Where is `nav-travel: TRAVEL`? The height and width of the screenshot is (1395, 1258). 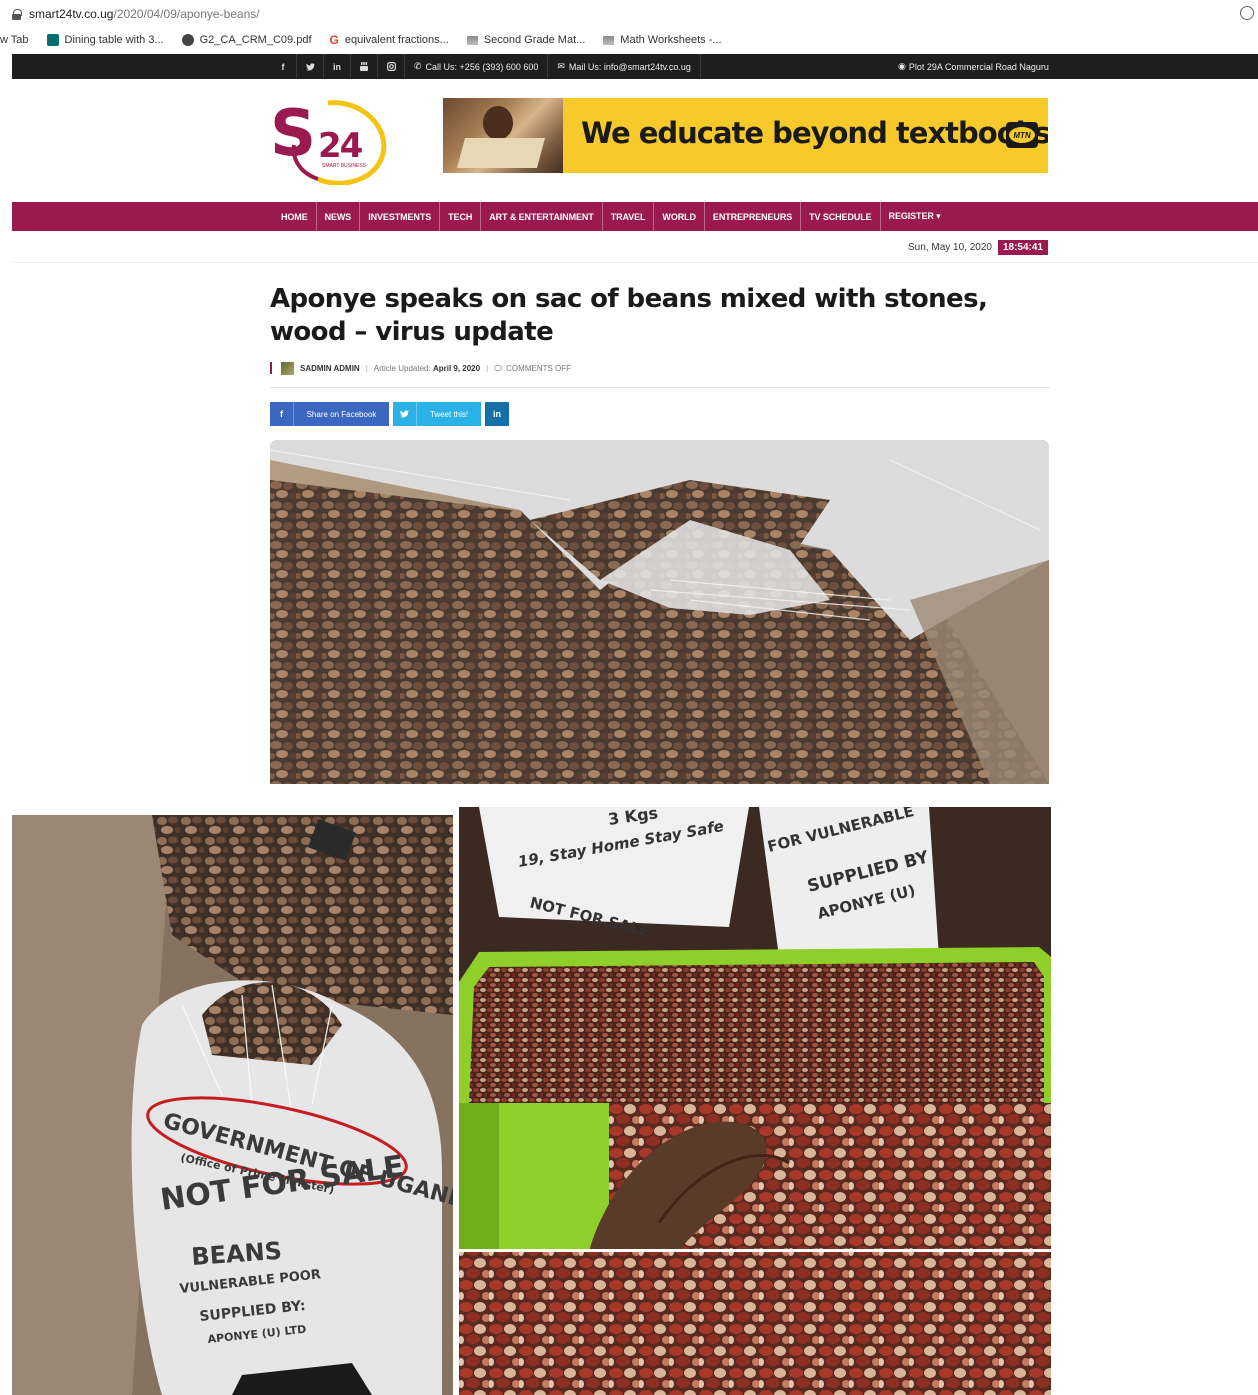 nav-travel: TRAVEL is located at coordinates (629, 216).